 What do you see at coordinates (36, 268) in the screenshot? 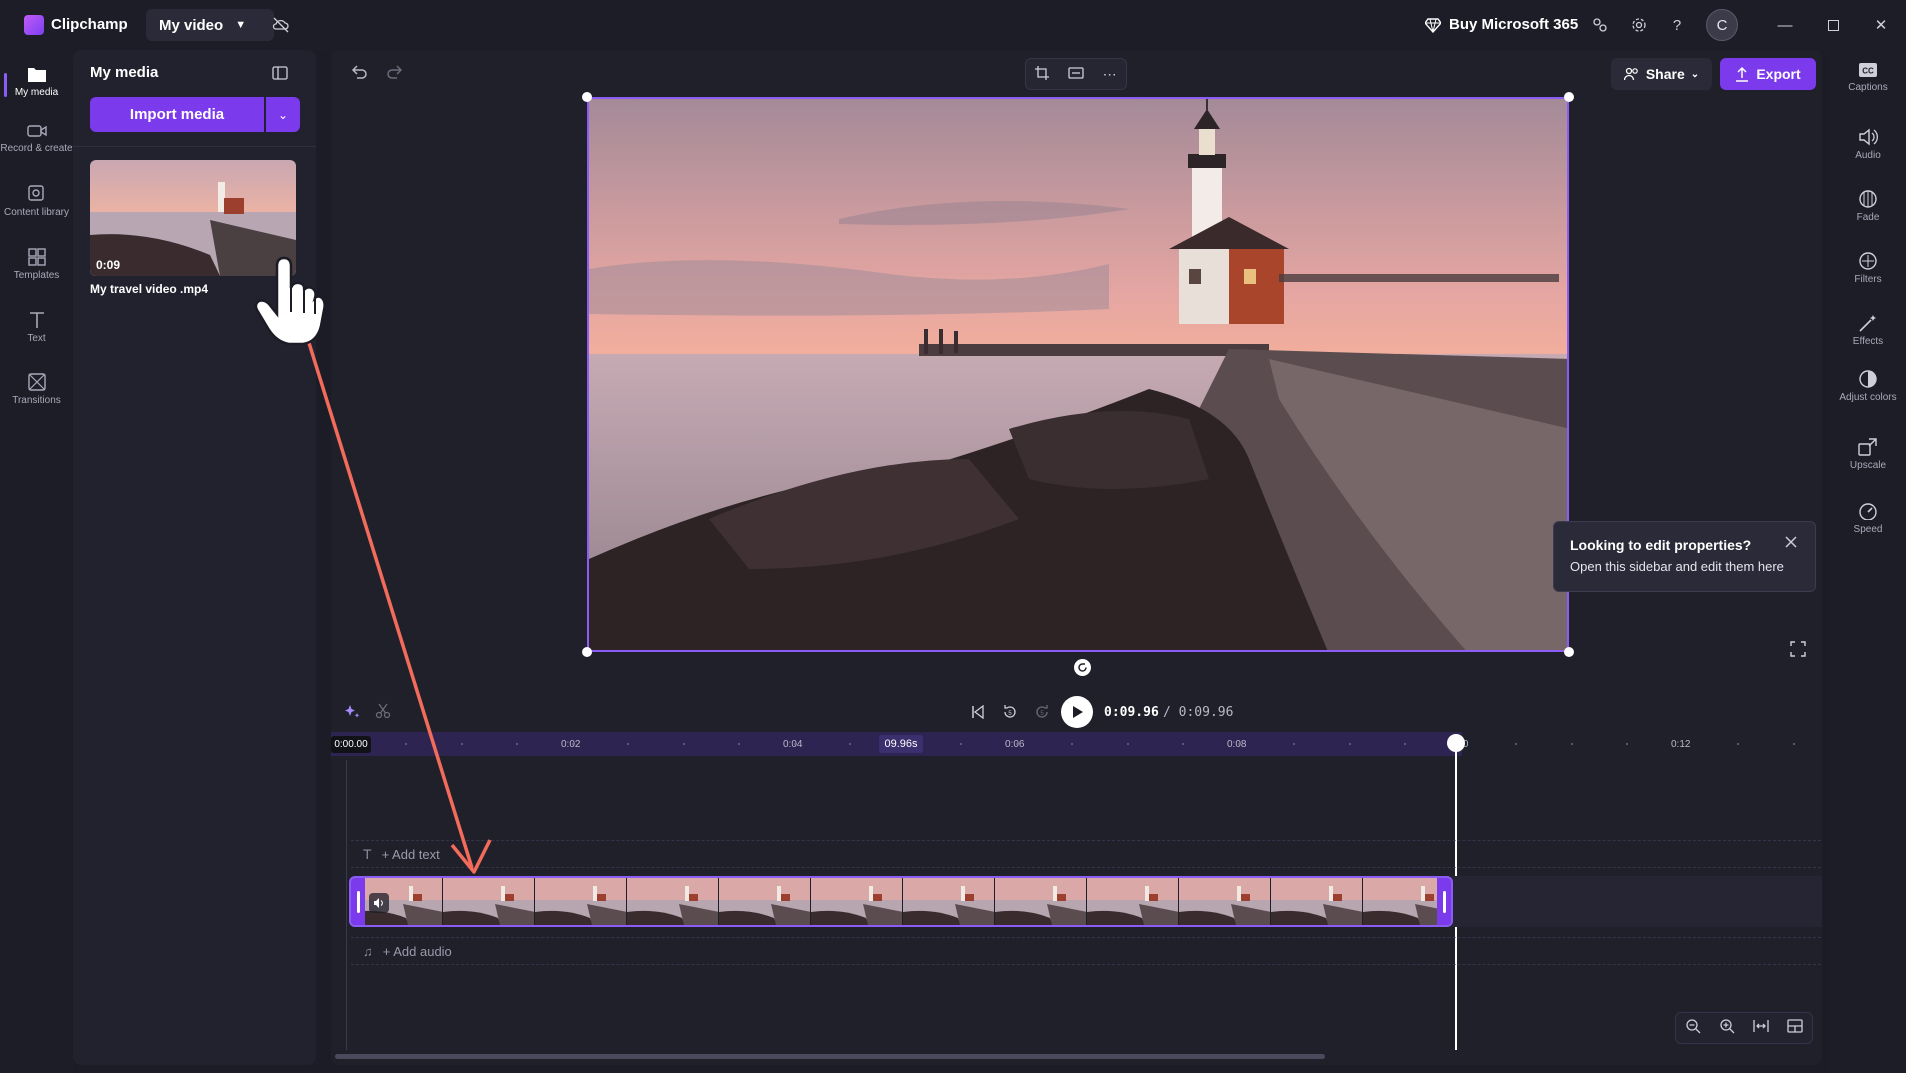
I see `rail-item-templates: Templates` at bounding box center [36, 268].